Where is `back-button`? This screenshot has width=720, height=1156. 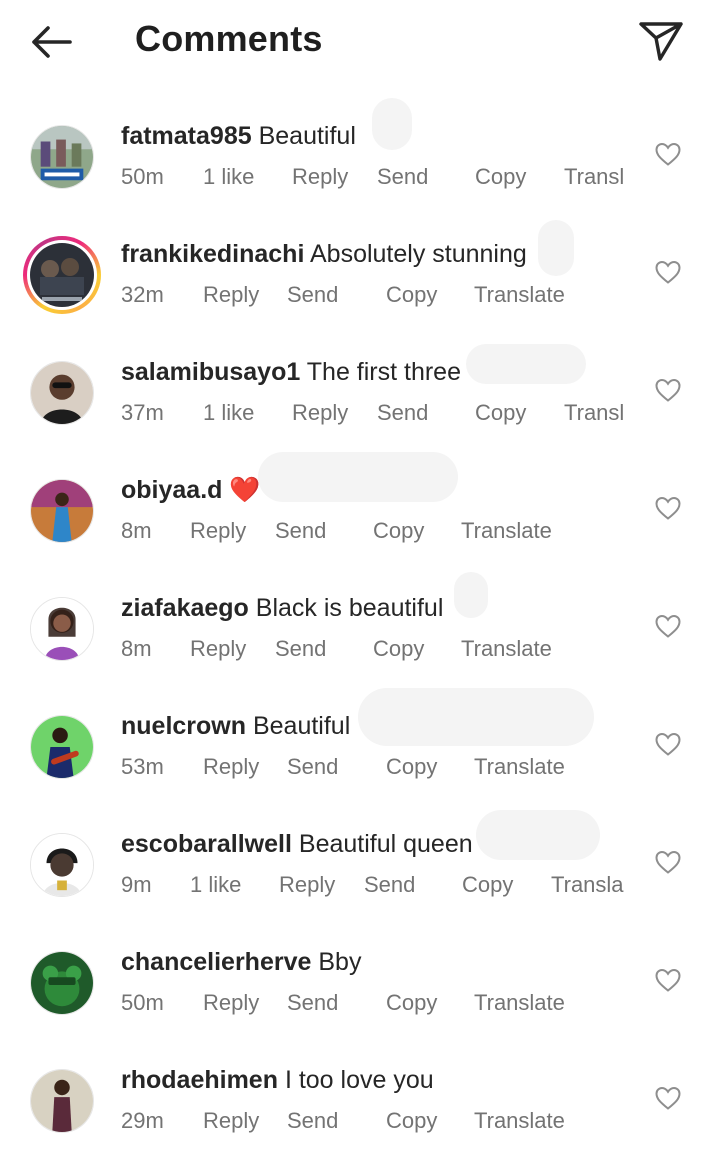
back-button is located at coordinates (51, 42).